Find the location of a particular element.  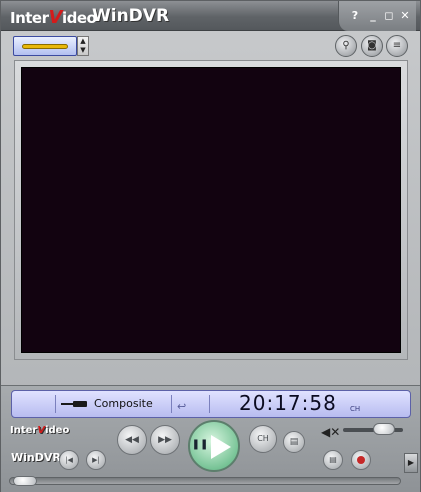

list-button: ≡ is located at coordinates (397, 46).